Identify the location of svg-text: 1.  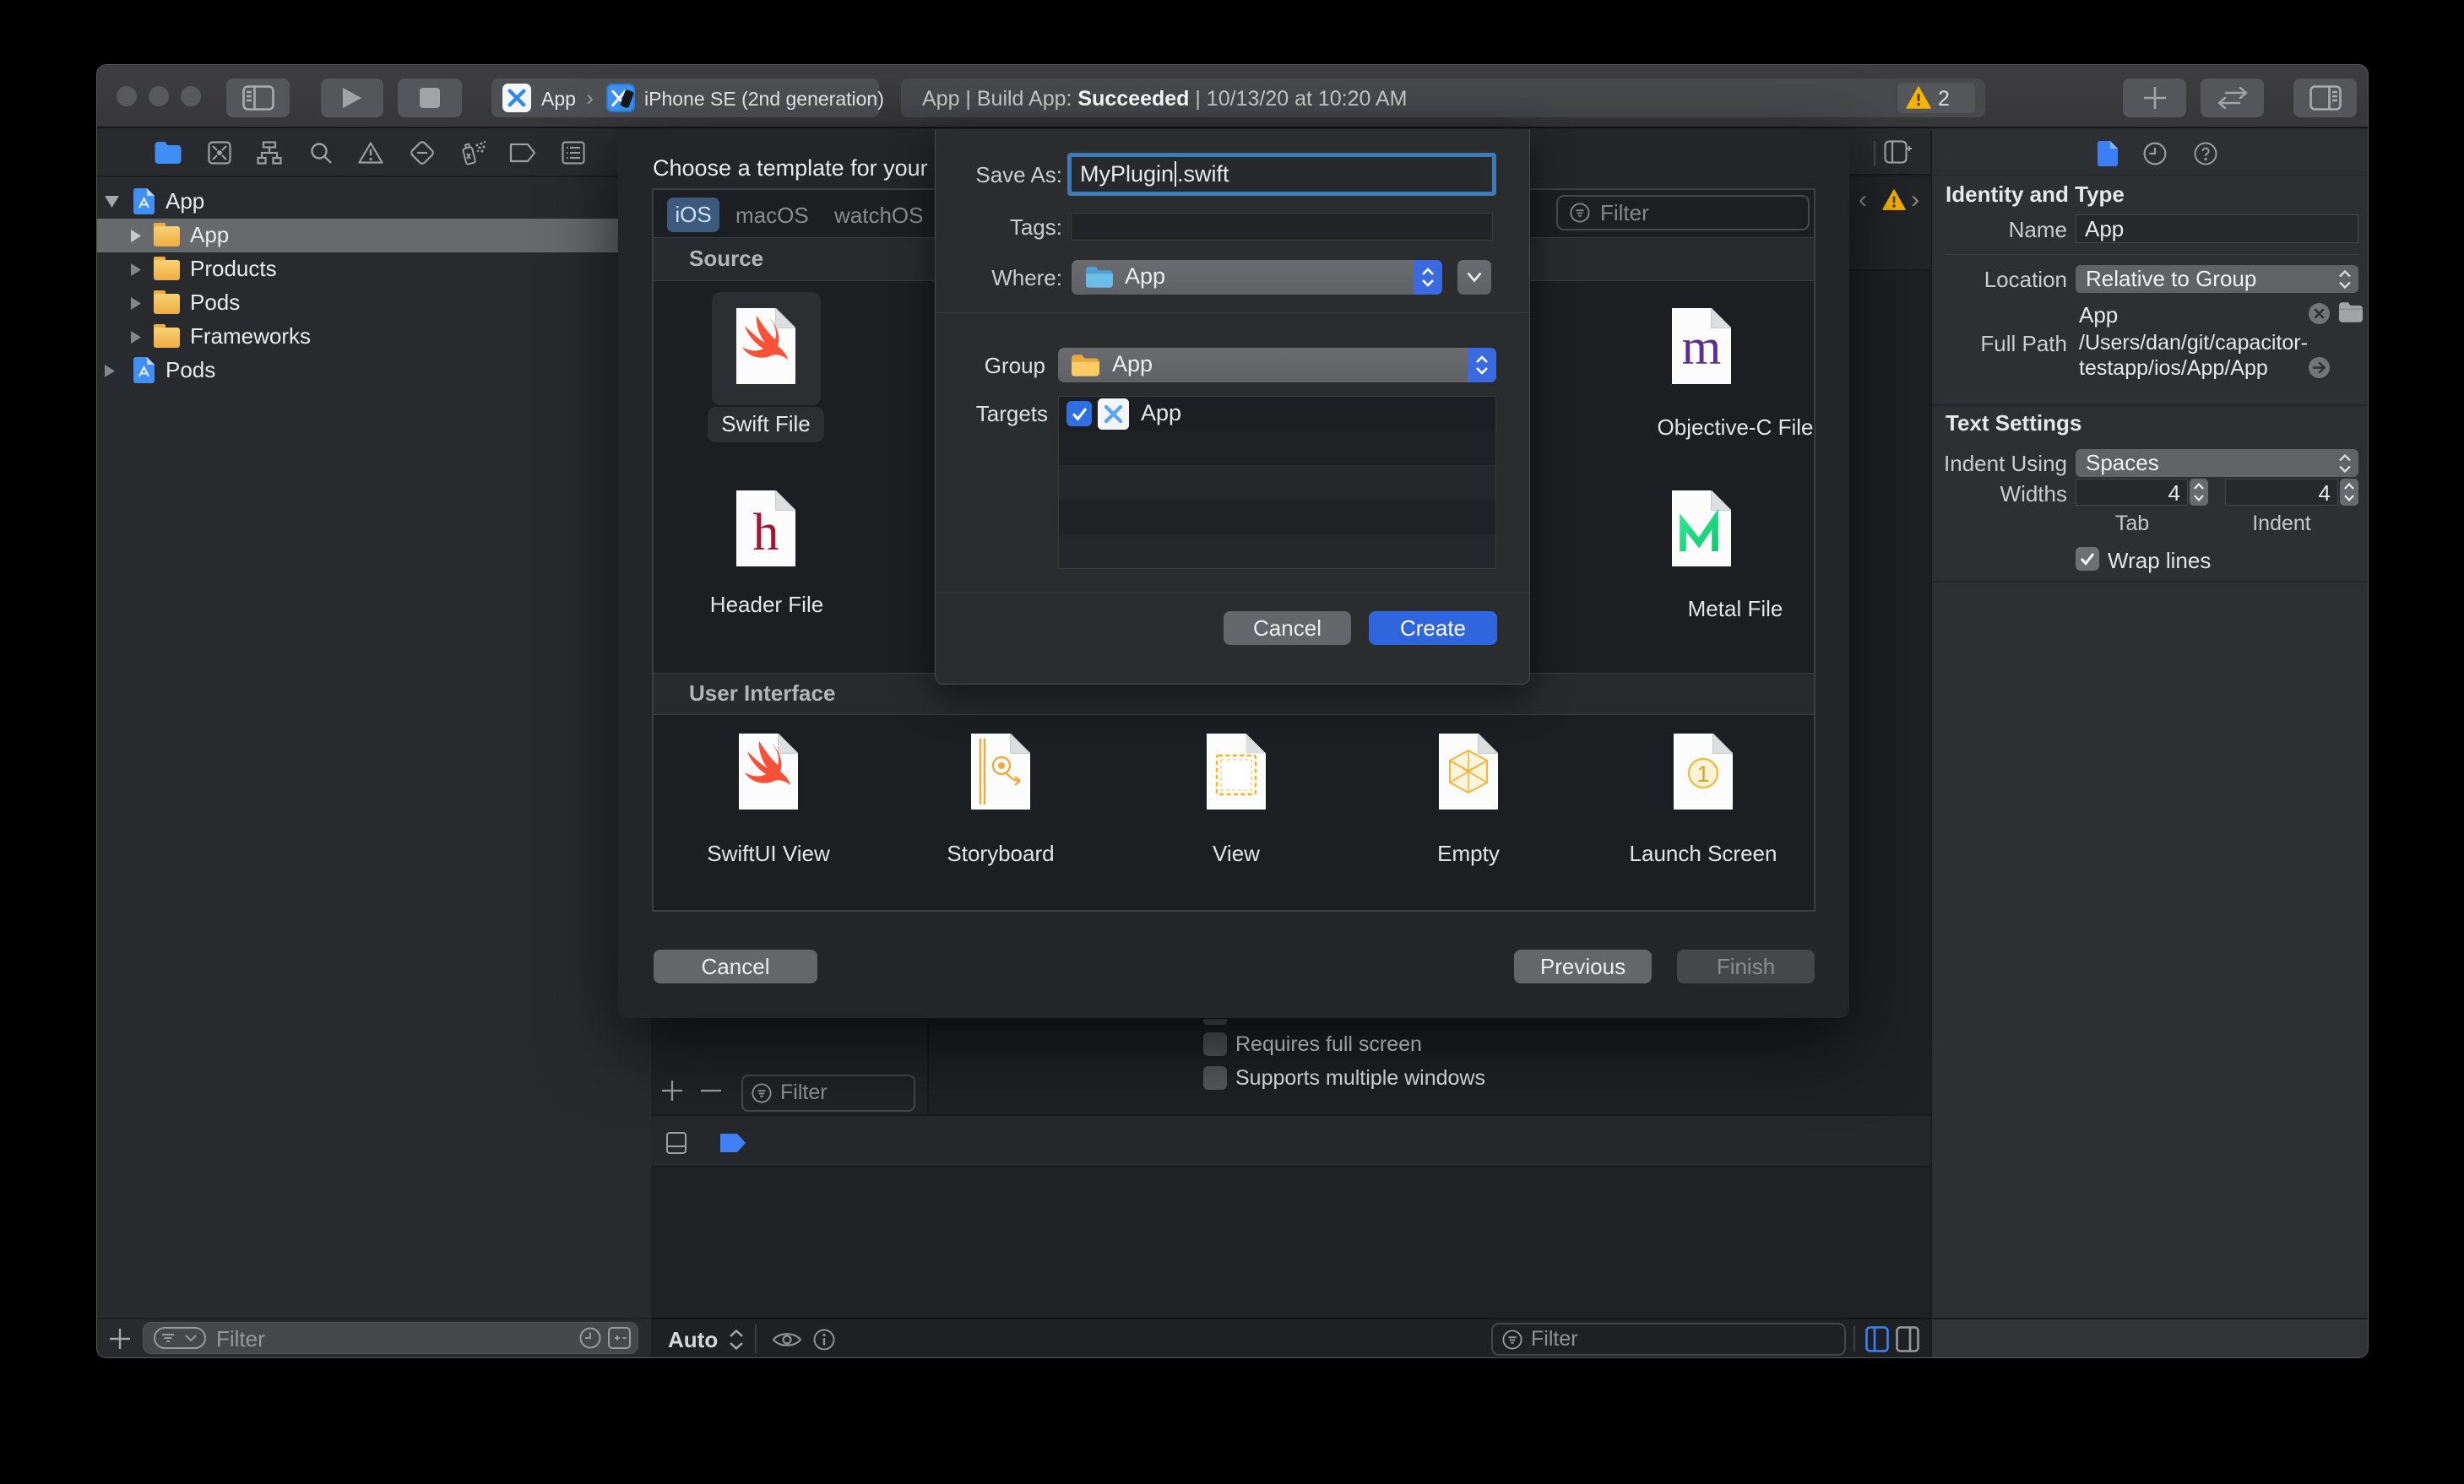
(1702, 774).